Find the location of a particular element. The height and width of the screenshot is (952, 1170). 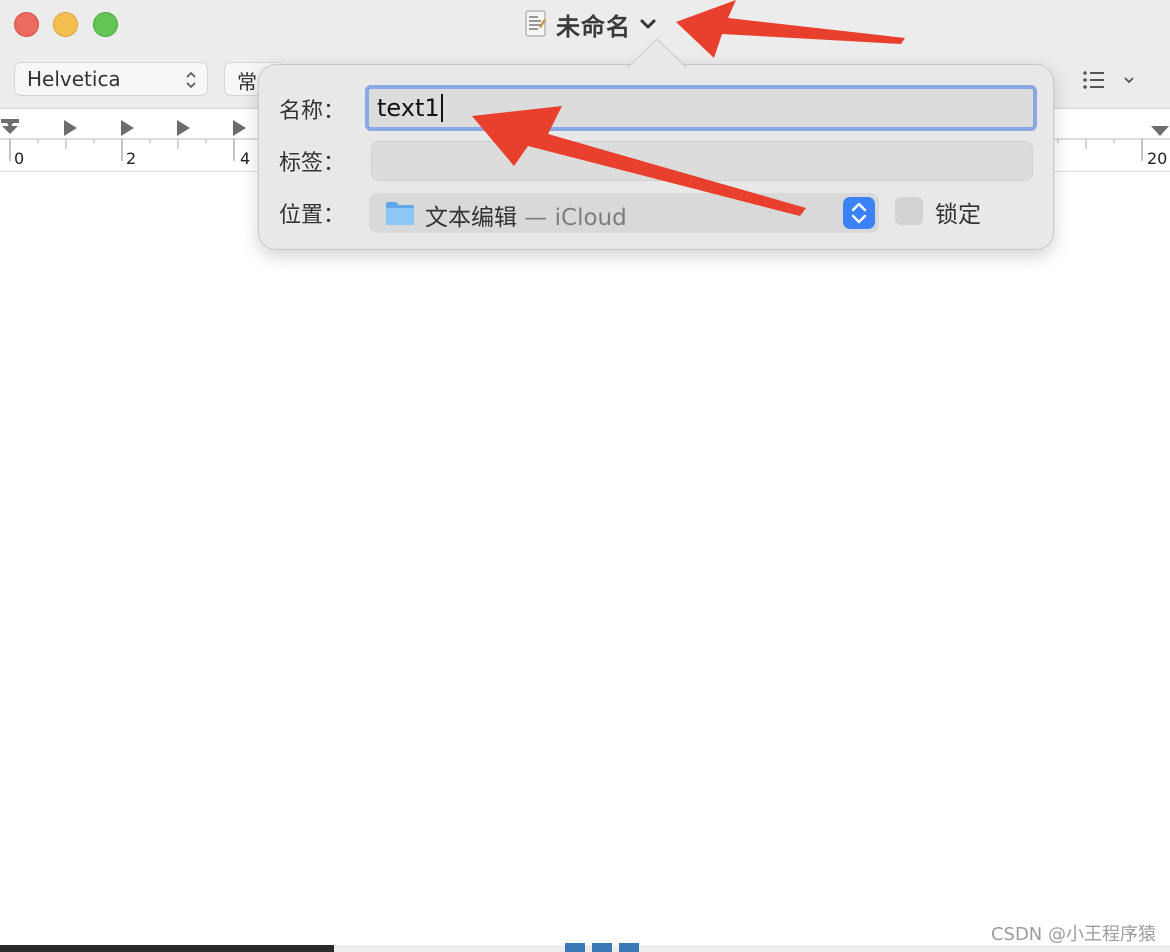

name-label: 名称： is located at coordinates (312, 111).